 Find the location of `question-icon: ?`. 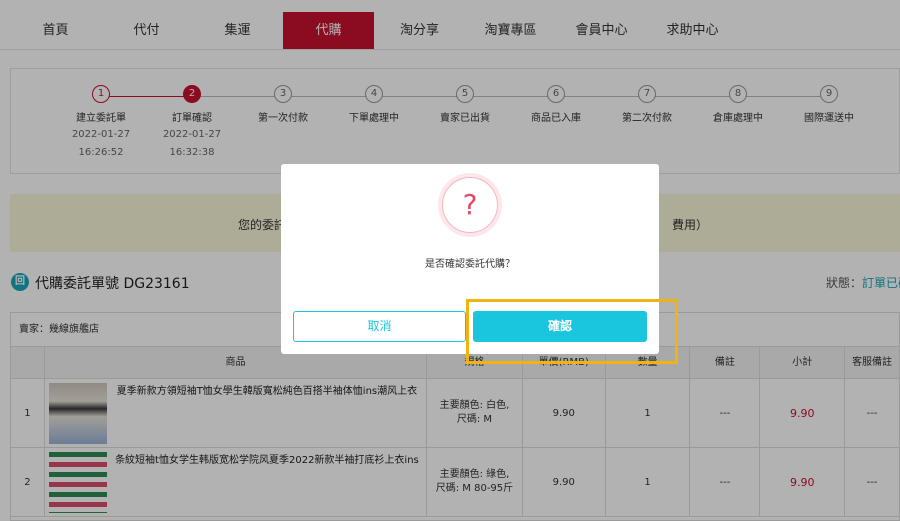

question-icon: ? is located at coordinates (470, 205).